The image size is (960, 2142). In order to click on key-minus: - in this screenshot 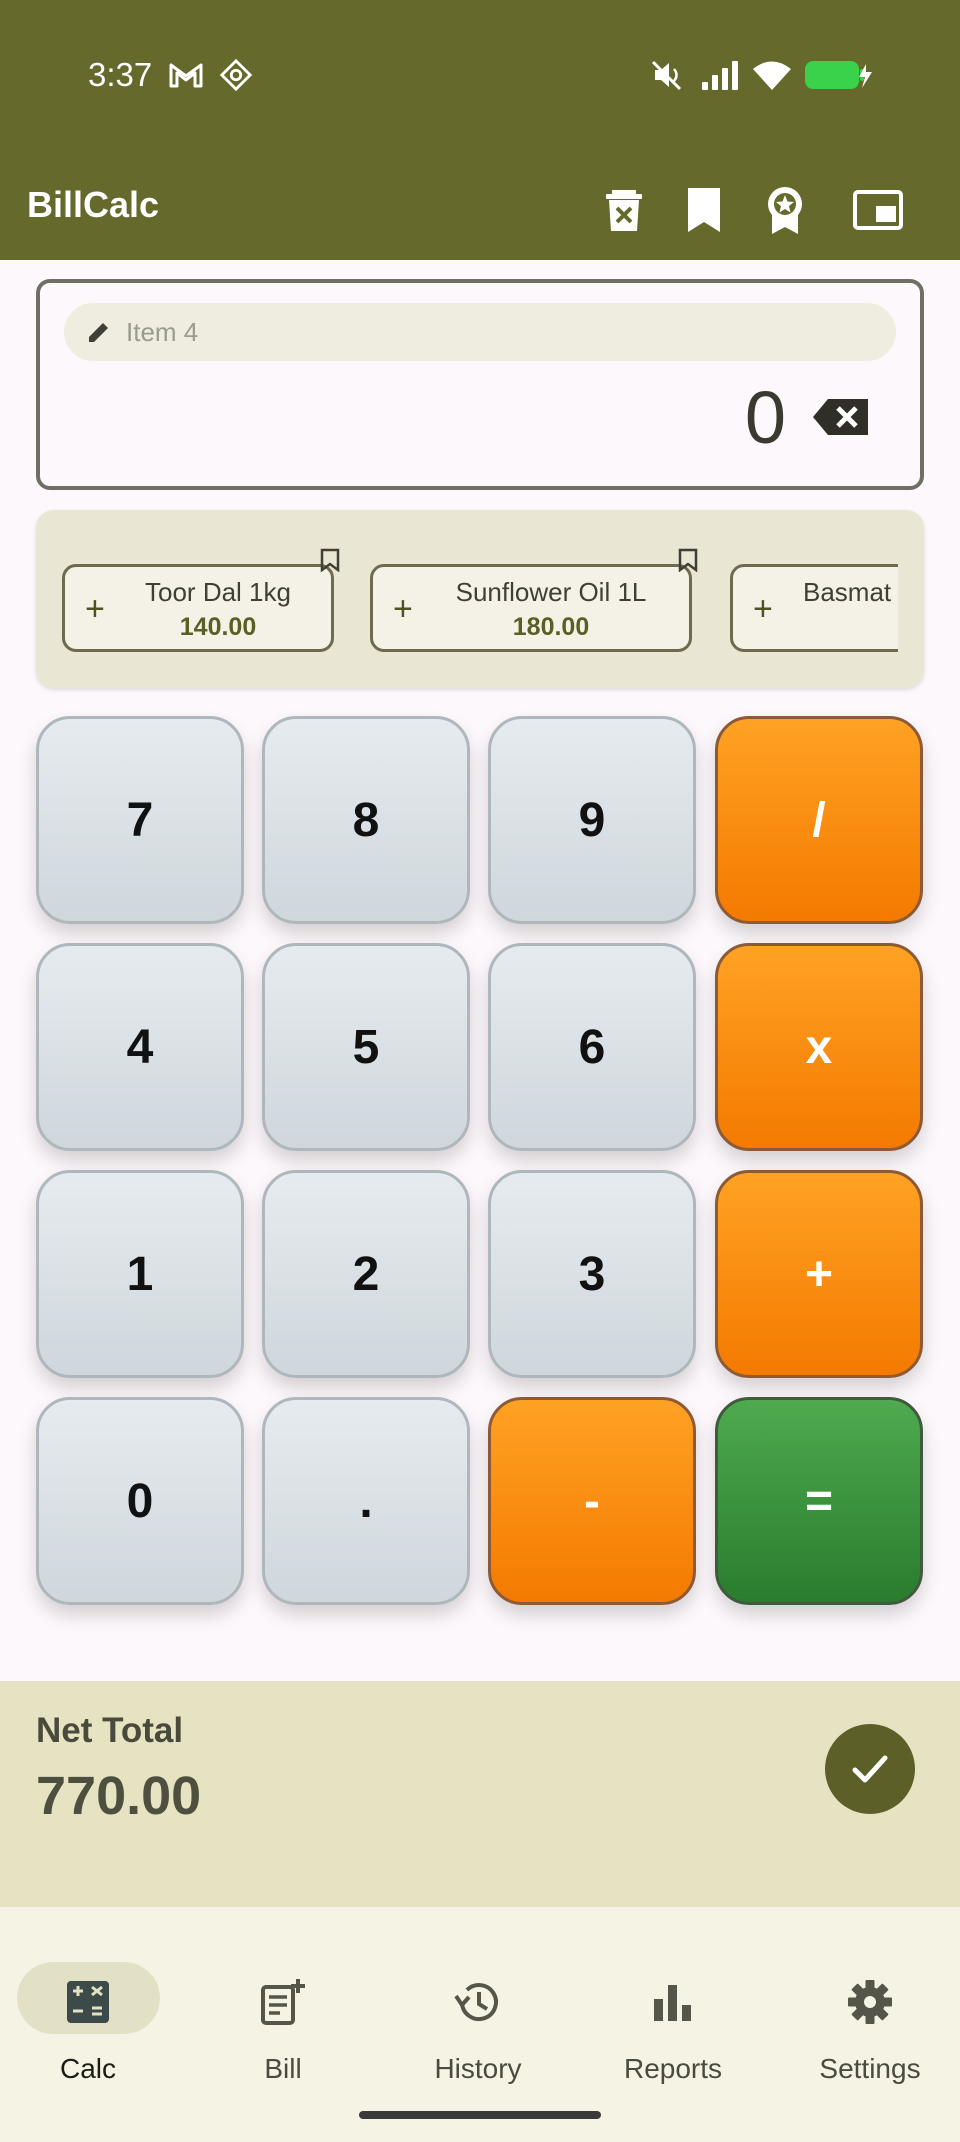, I will do `click(592, 1501)`.